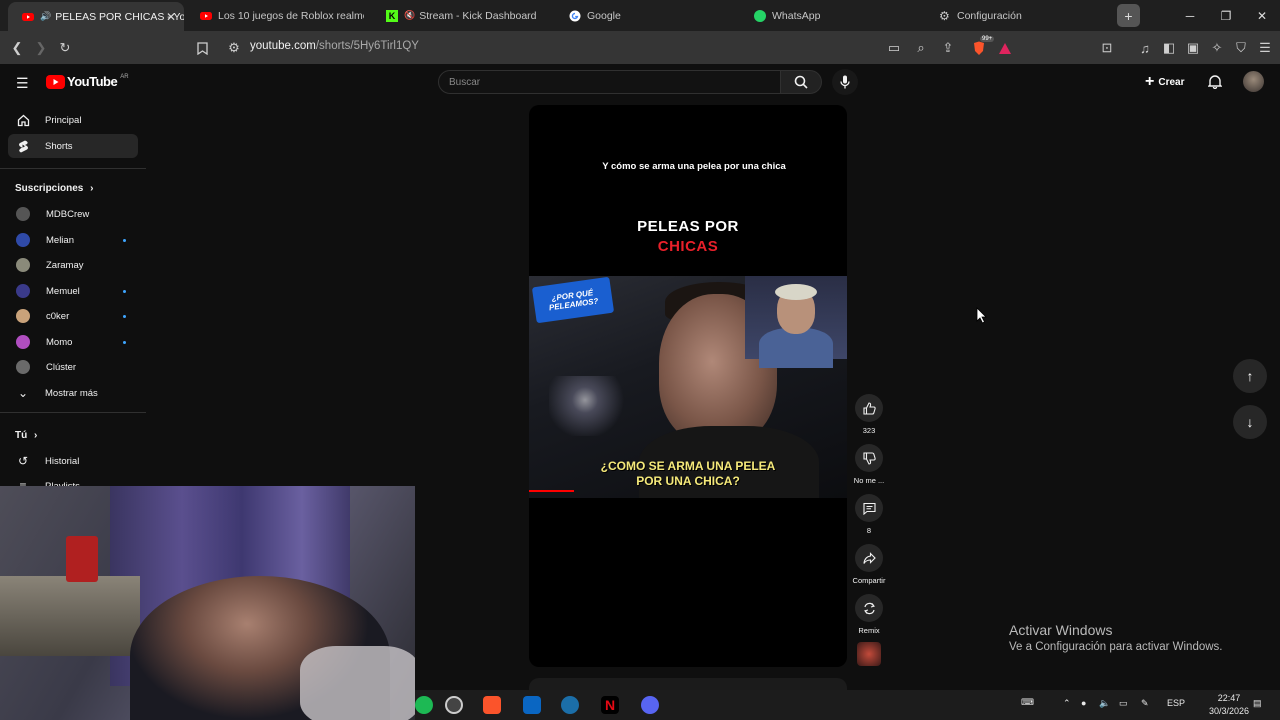 This screenshot has height=720, width=1280. Describe the element at coordinates (1229, 705) in the screenshot. I see `clock: 22:47 30/3/2026` at that location.